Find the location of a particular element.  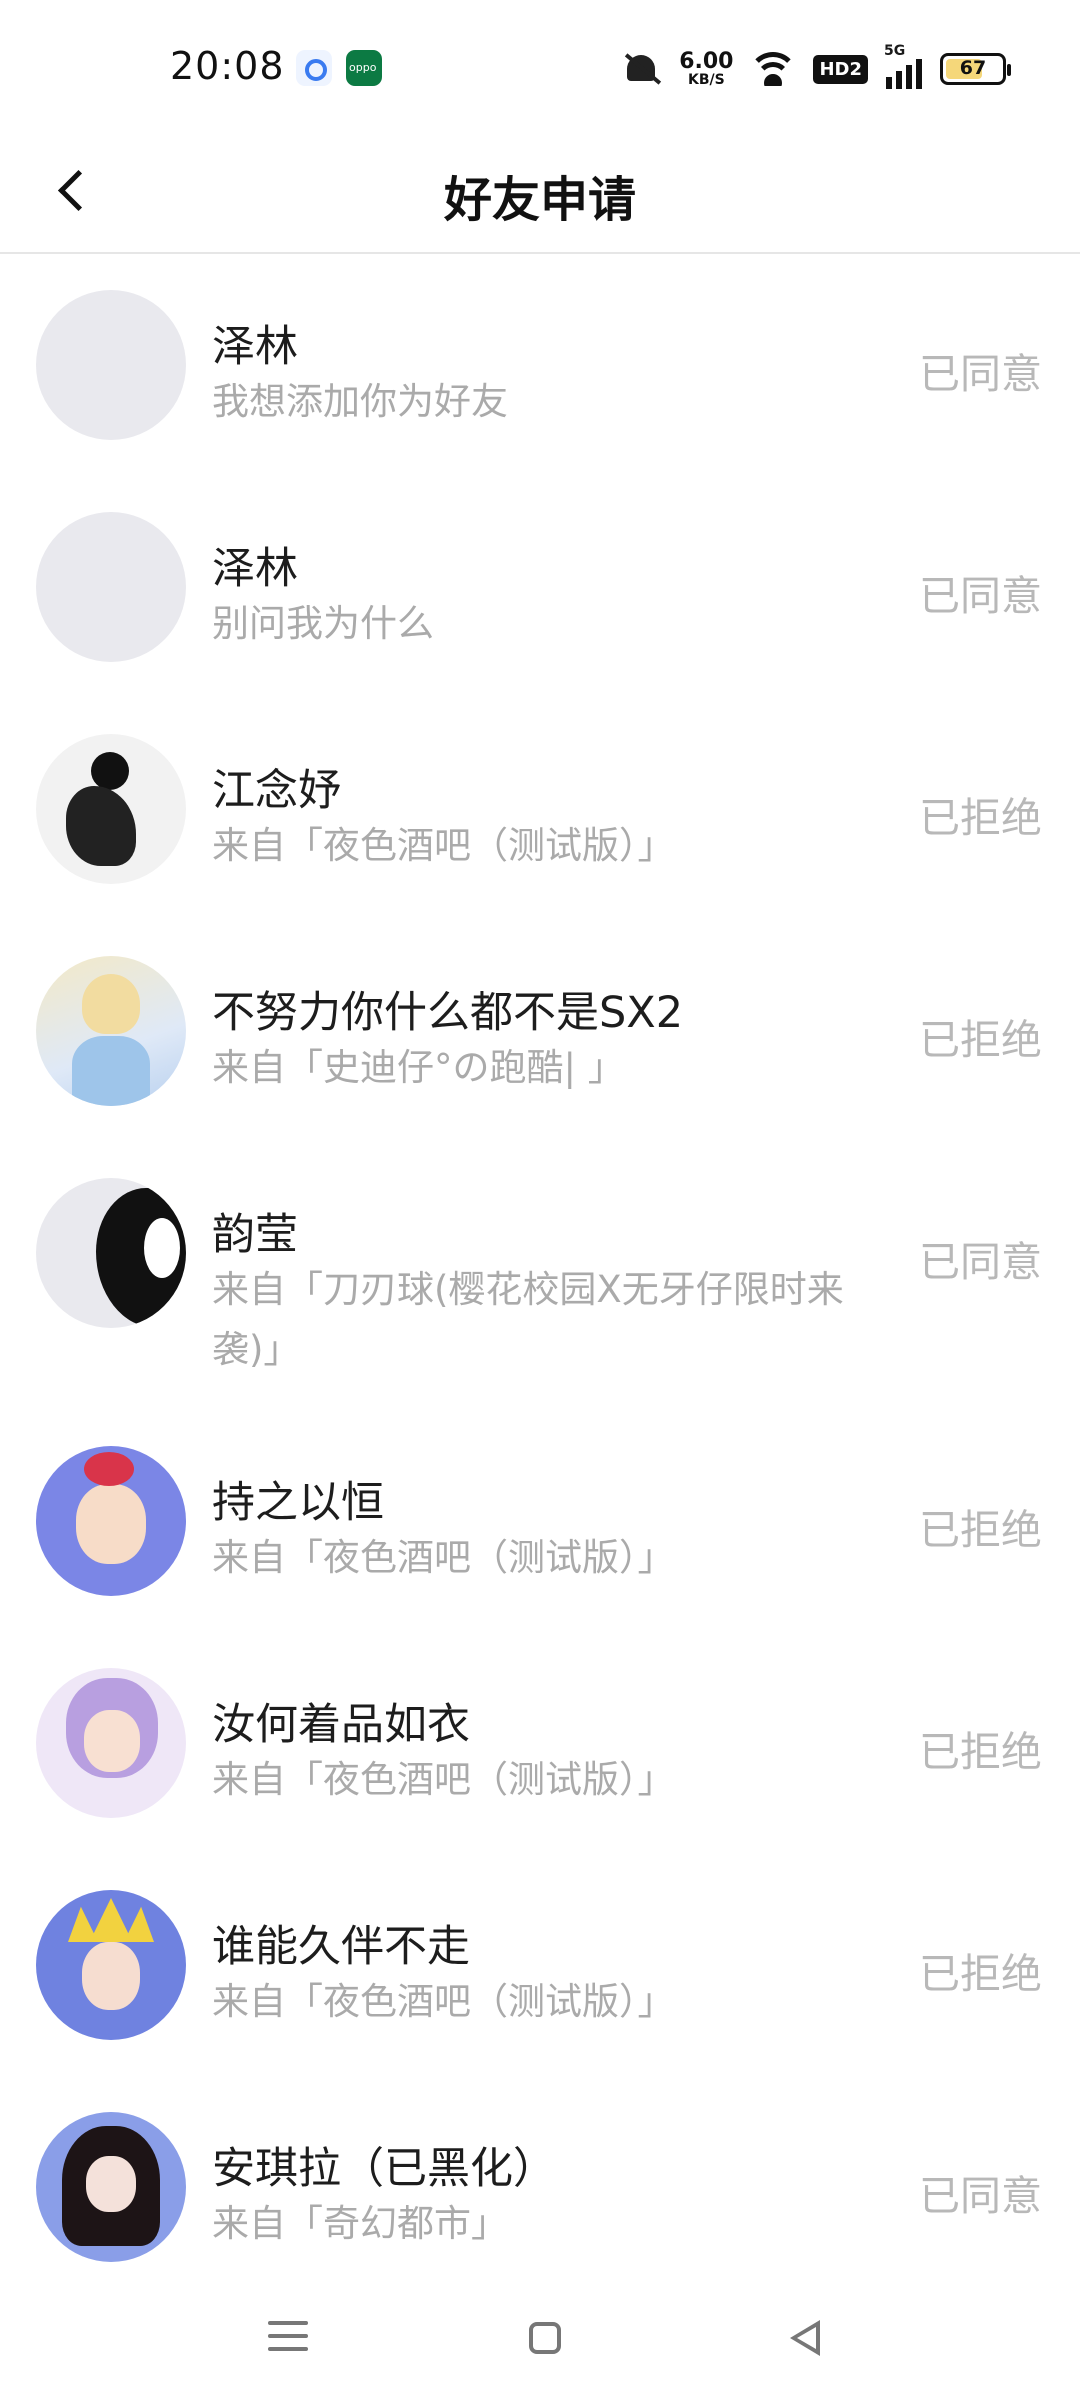

friend-request-item: 谁能久伴不走 来自「夜色酒吧（测试版）」 已拒绝 is located at coordinates (540, 1965).